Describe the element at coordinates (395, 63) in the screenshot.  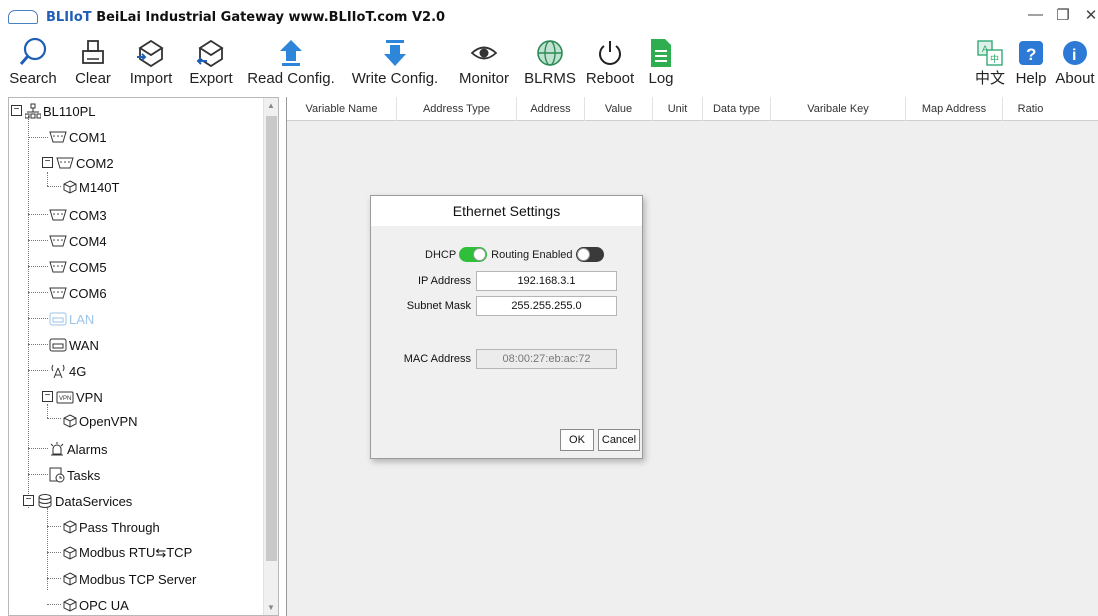
I see `write-config-button: Write Config.` at that location.